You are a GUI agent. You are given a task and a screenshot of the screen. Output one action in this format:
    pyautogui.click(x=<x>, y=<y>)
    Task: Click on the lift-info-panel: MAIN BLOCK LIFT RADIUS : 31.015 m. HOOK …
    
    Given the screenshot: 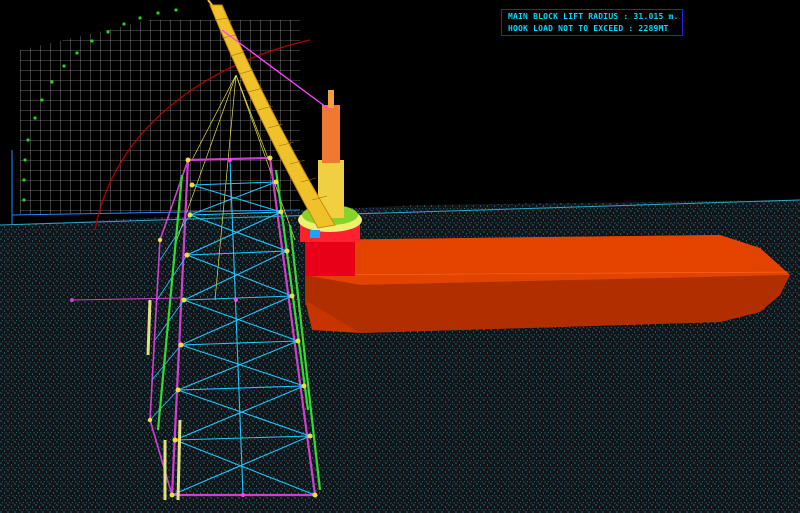 What is the action you would take?
    pyautogui.click(x=592, y=22)
    